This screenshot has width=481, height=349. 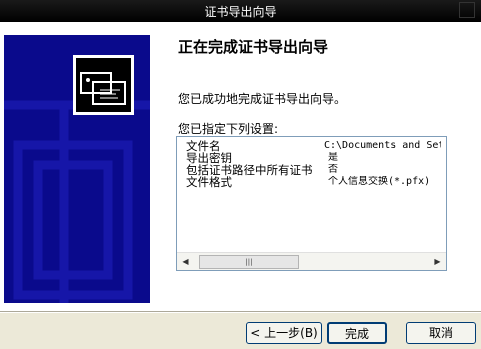 I want to click on title-bar: 证书导出向导, so click(x=240, y=11).